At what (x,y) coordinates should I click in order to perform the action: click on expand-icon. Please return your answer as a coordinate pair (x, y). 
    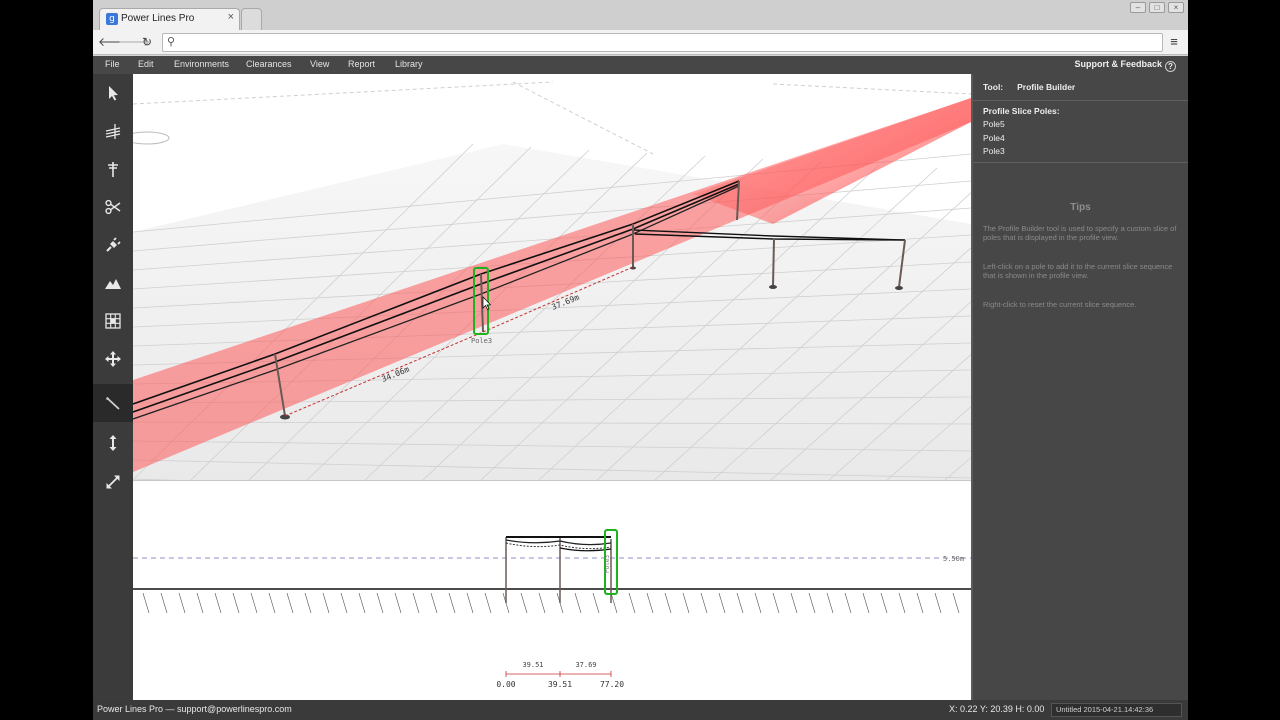
    Looking at the image, I should click on (113, 482).